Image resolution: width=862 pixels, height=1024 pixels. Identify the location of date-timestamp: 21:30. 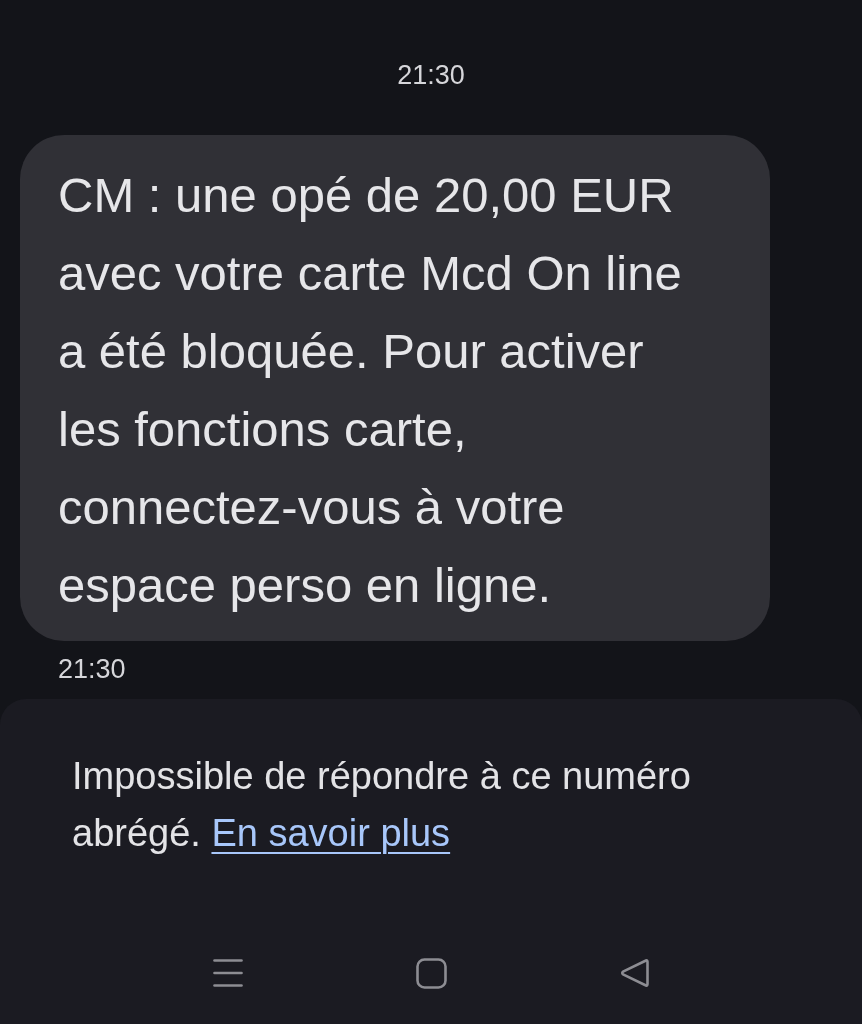
(431, 75).